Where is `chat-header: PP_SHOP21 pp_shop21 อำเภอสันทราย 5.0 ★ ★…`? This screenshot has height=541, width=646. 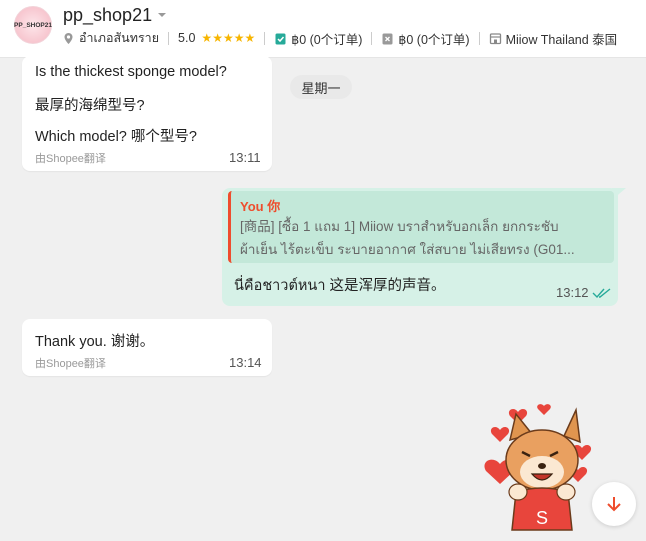
chat-header: PP_SHOP21 pp_shop21 อำเภอสันทราย 5.0 ★ ★… is located at coordinates (323, 29).